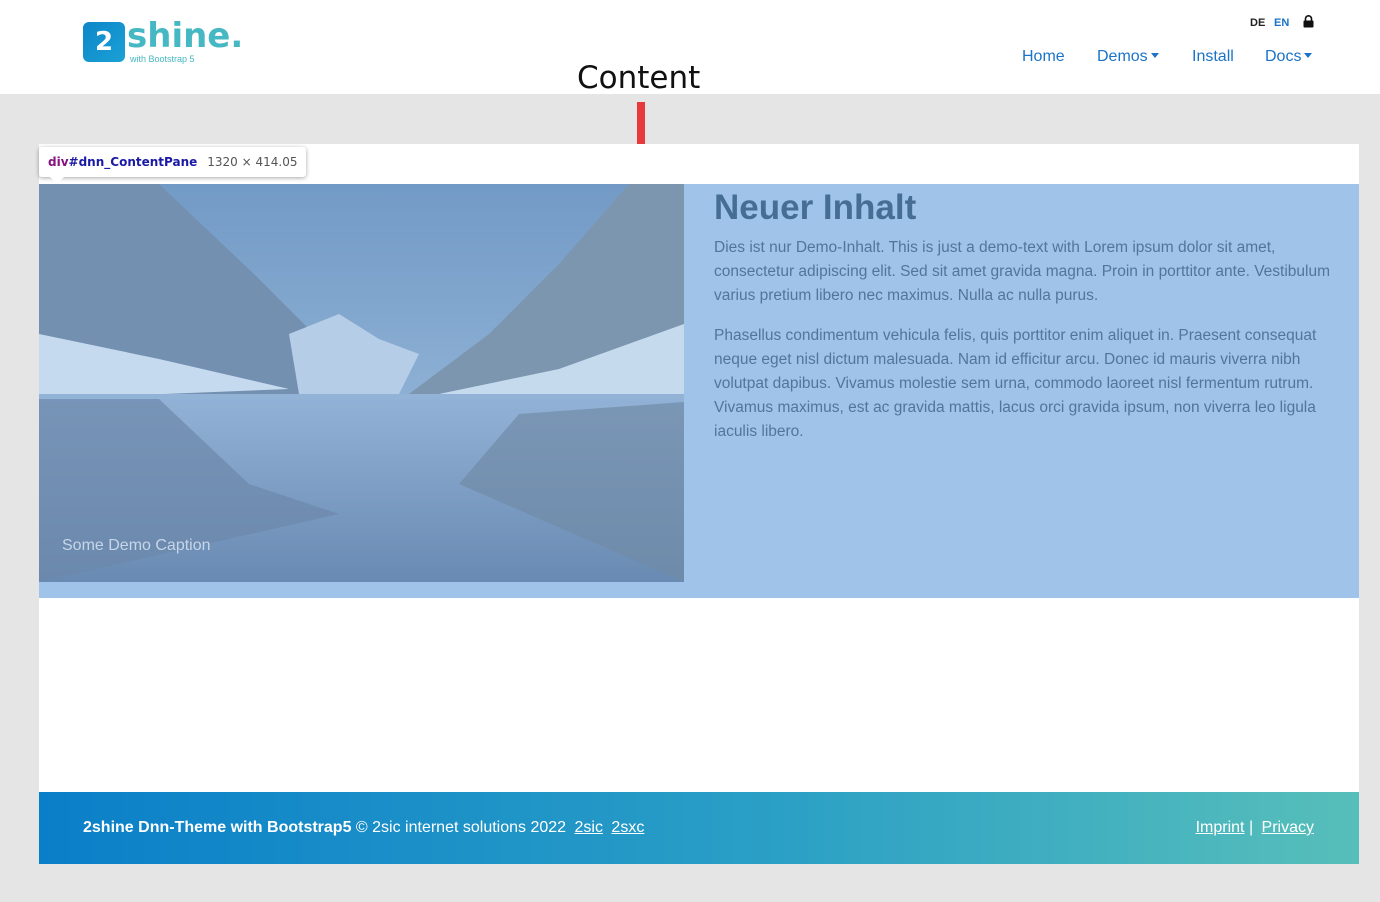  What do you see at coordinates (1220, 827) in the screenshot?
I see `footer-link-imprint: Imprint` at bounding box center [1220, 827].